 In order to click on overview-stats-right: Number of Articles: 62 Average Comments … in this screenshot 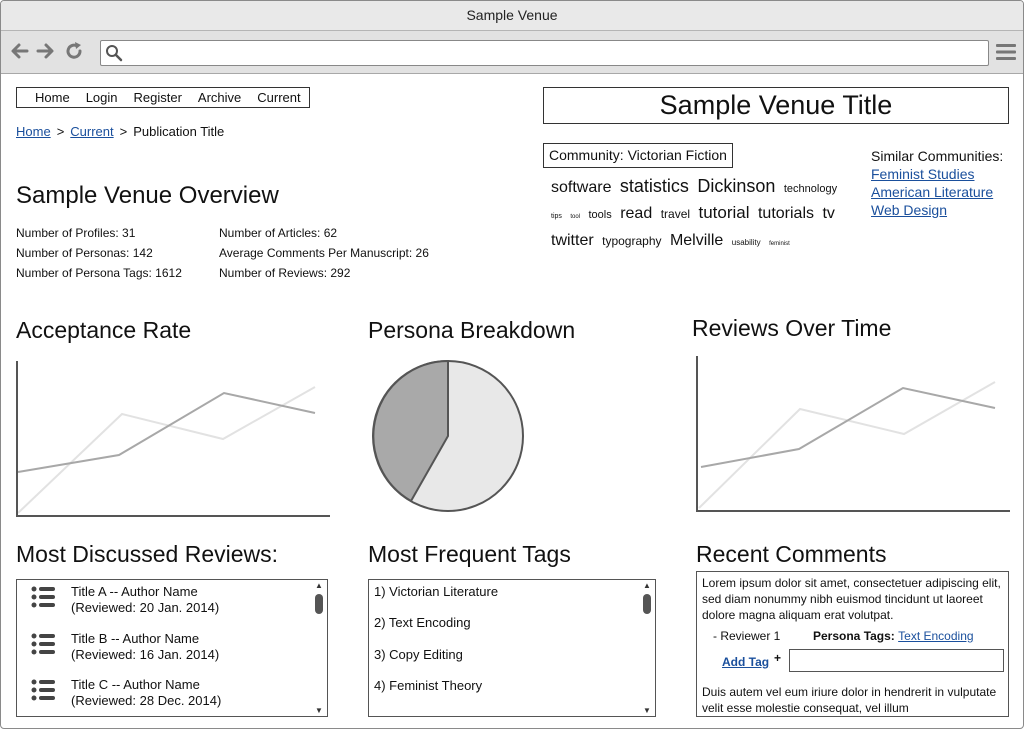, I will do `click(324, 253)`.